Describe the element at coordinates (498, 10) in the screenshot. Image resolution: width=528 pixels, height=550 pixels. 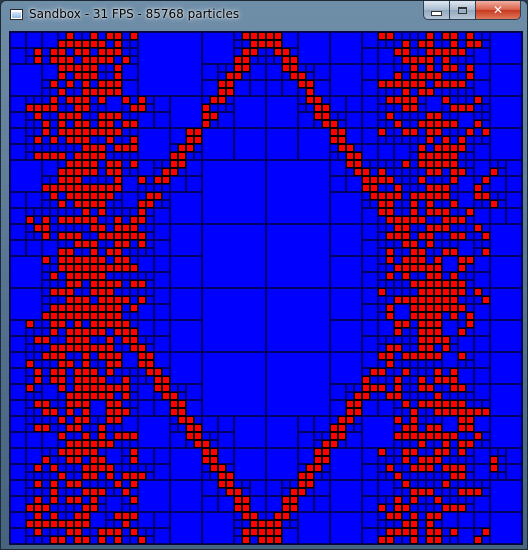
I see `close-button: ✕` at that location.